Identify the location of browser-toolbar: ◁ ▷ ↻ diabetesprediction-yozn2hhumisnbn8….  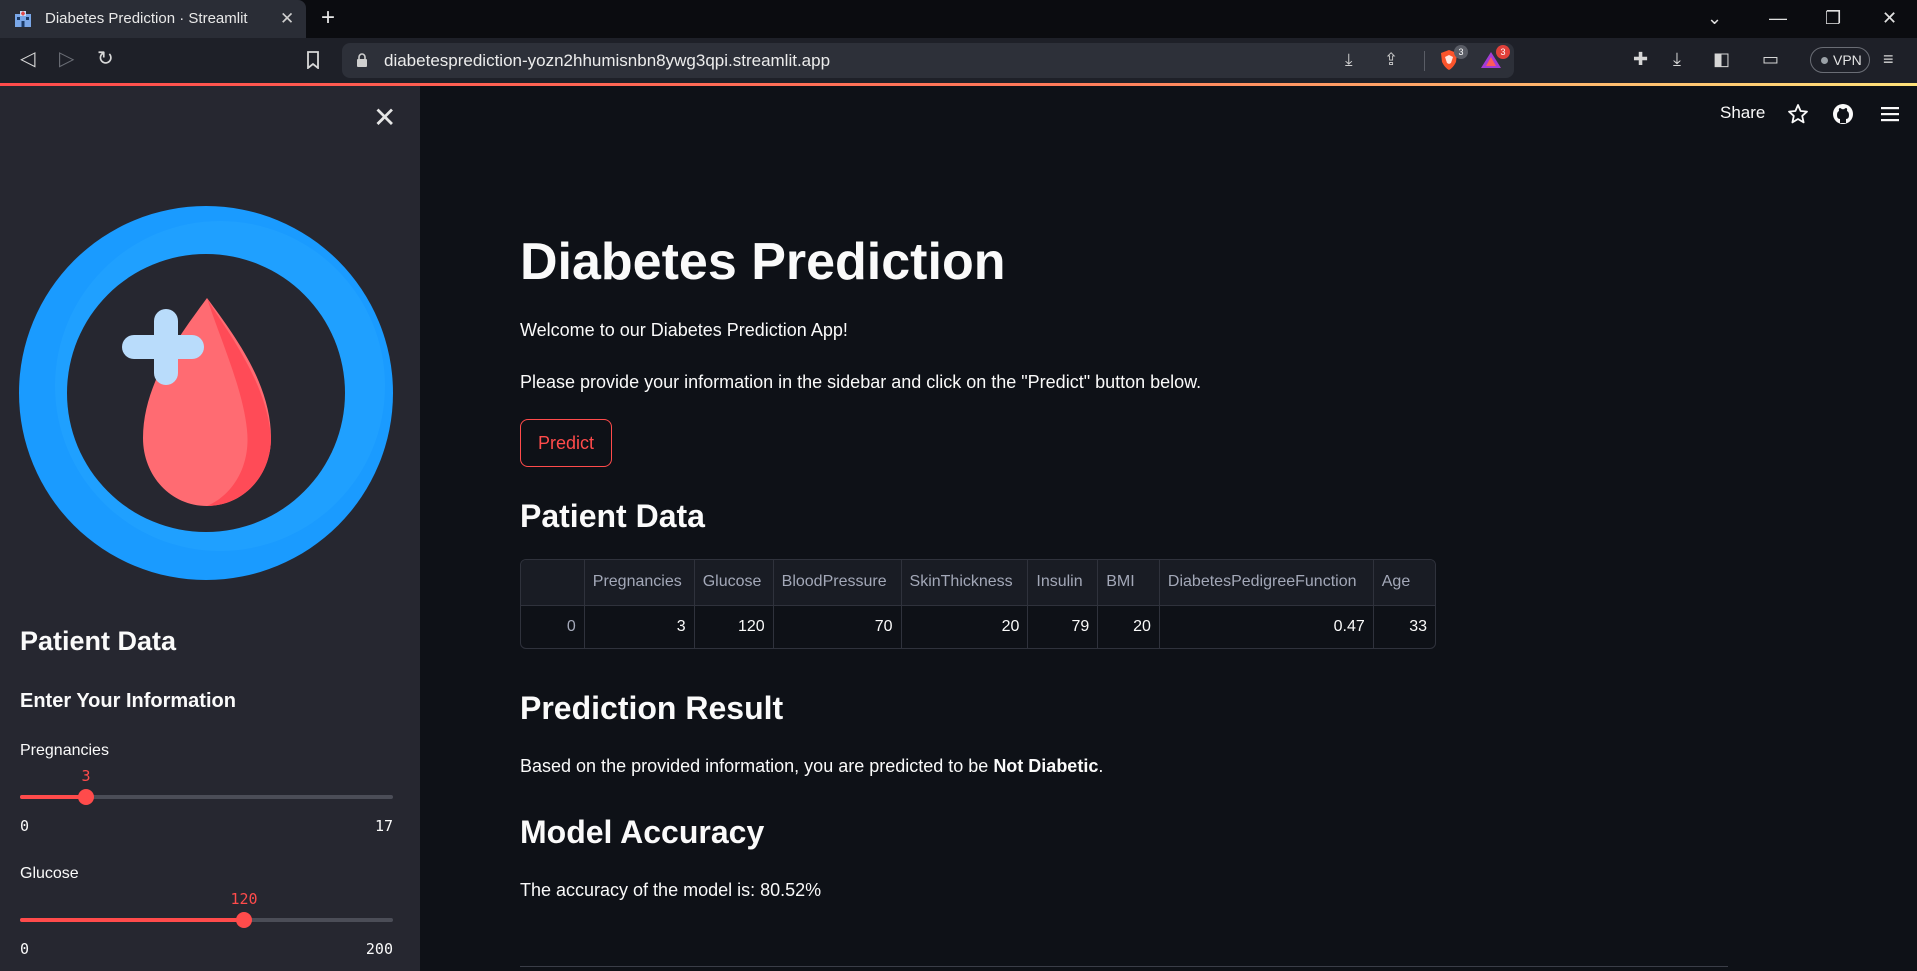
(958, 60).